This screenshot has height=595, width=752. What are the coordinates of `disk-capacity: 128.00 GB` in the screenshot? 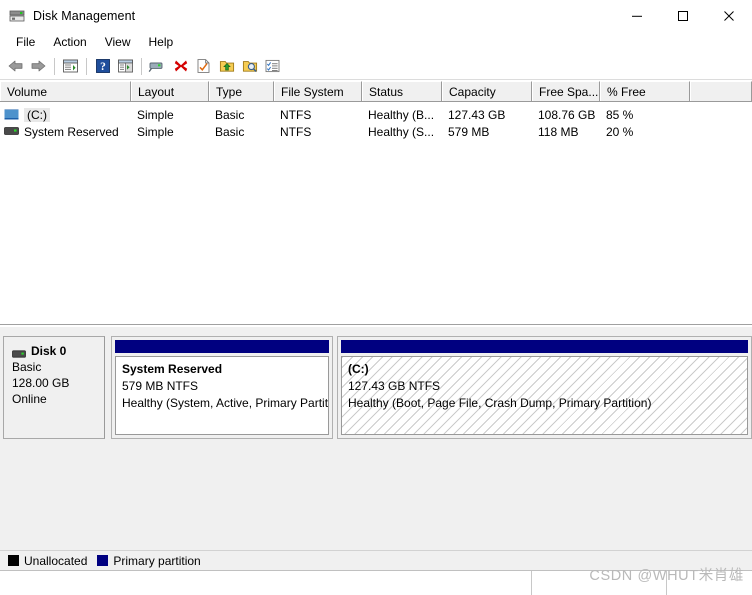 It's located at (41, 383).